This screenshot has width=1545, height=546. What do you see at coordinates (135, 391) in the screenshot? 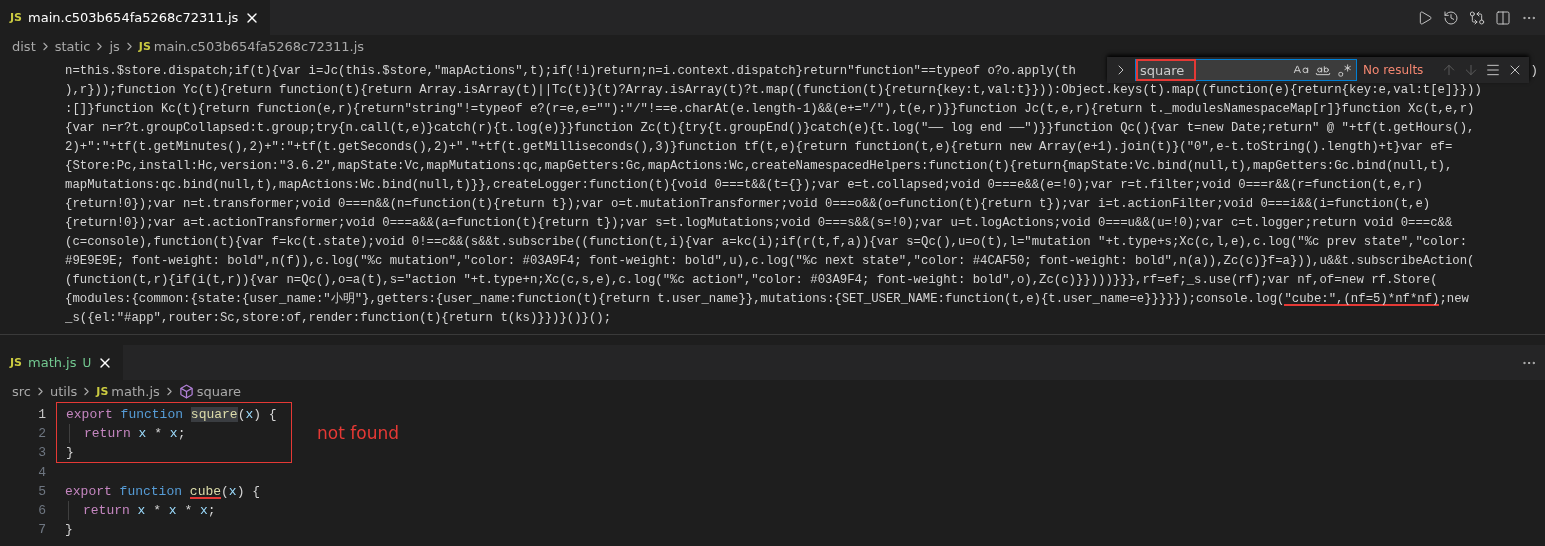
I see `breadcrumb-item: math.js` at bounding box center [135, 391].